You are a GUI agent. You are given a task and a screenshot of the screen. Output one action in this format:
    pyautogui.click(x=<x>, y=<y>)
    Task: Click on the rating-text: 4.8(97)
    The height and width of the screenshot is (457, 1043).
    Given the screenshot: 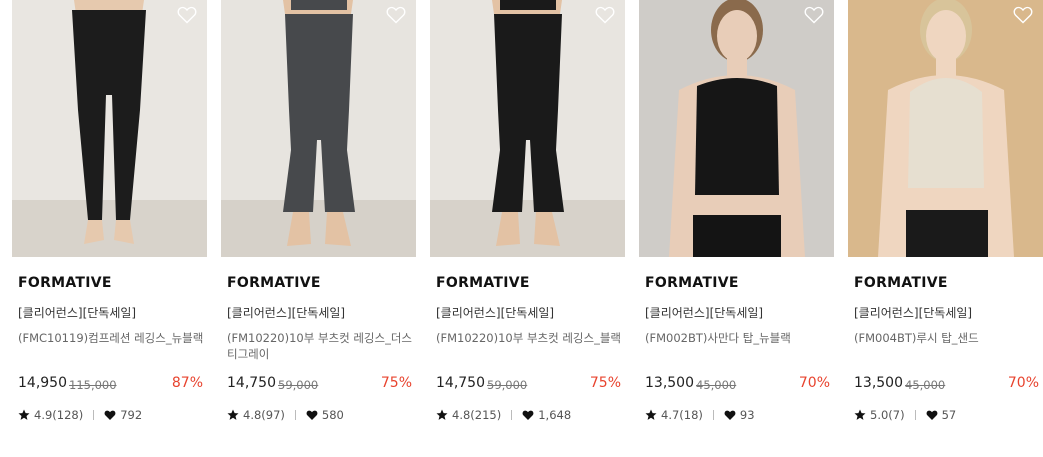 What is the action you would take?
    pyautogui.click(x=264, y=415)
    